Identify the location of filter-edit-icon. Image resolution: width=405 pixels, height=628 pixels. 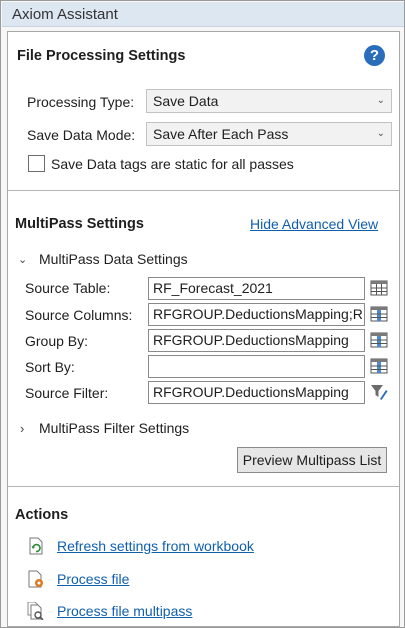
(379, 392).